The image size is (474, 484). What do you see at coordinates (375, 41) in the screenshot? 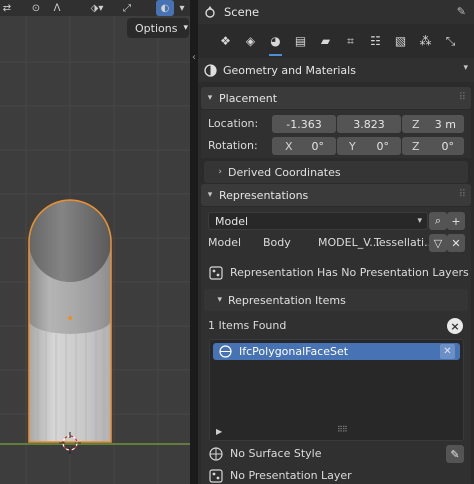
I see `collection-tab-icon: ☷` at bounding box center [375, 41].